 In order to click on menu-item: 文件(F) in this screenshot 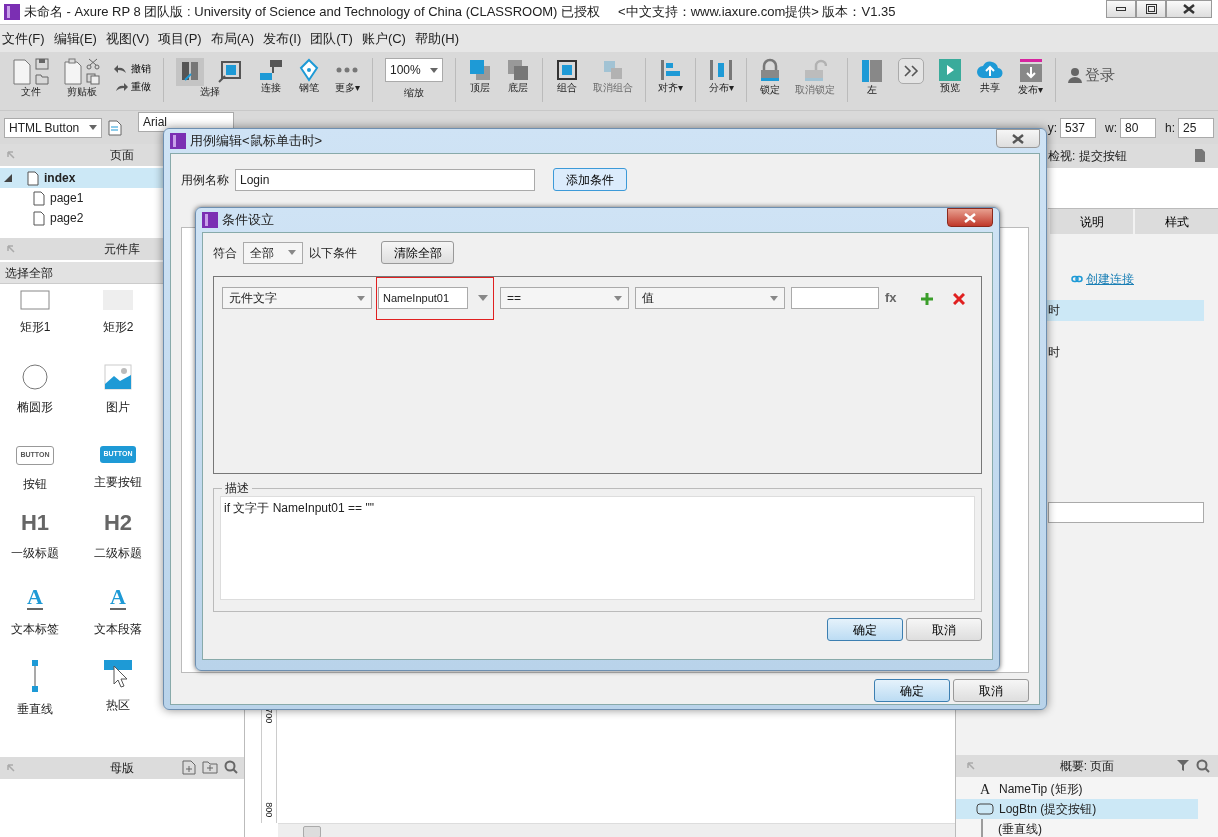, I will do `click(26, 38)`.